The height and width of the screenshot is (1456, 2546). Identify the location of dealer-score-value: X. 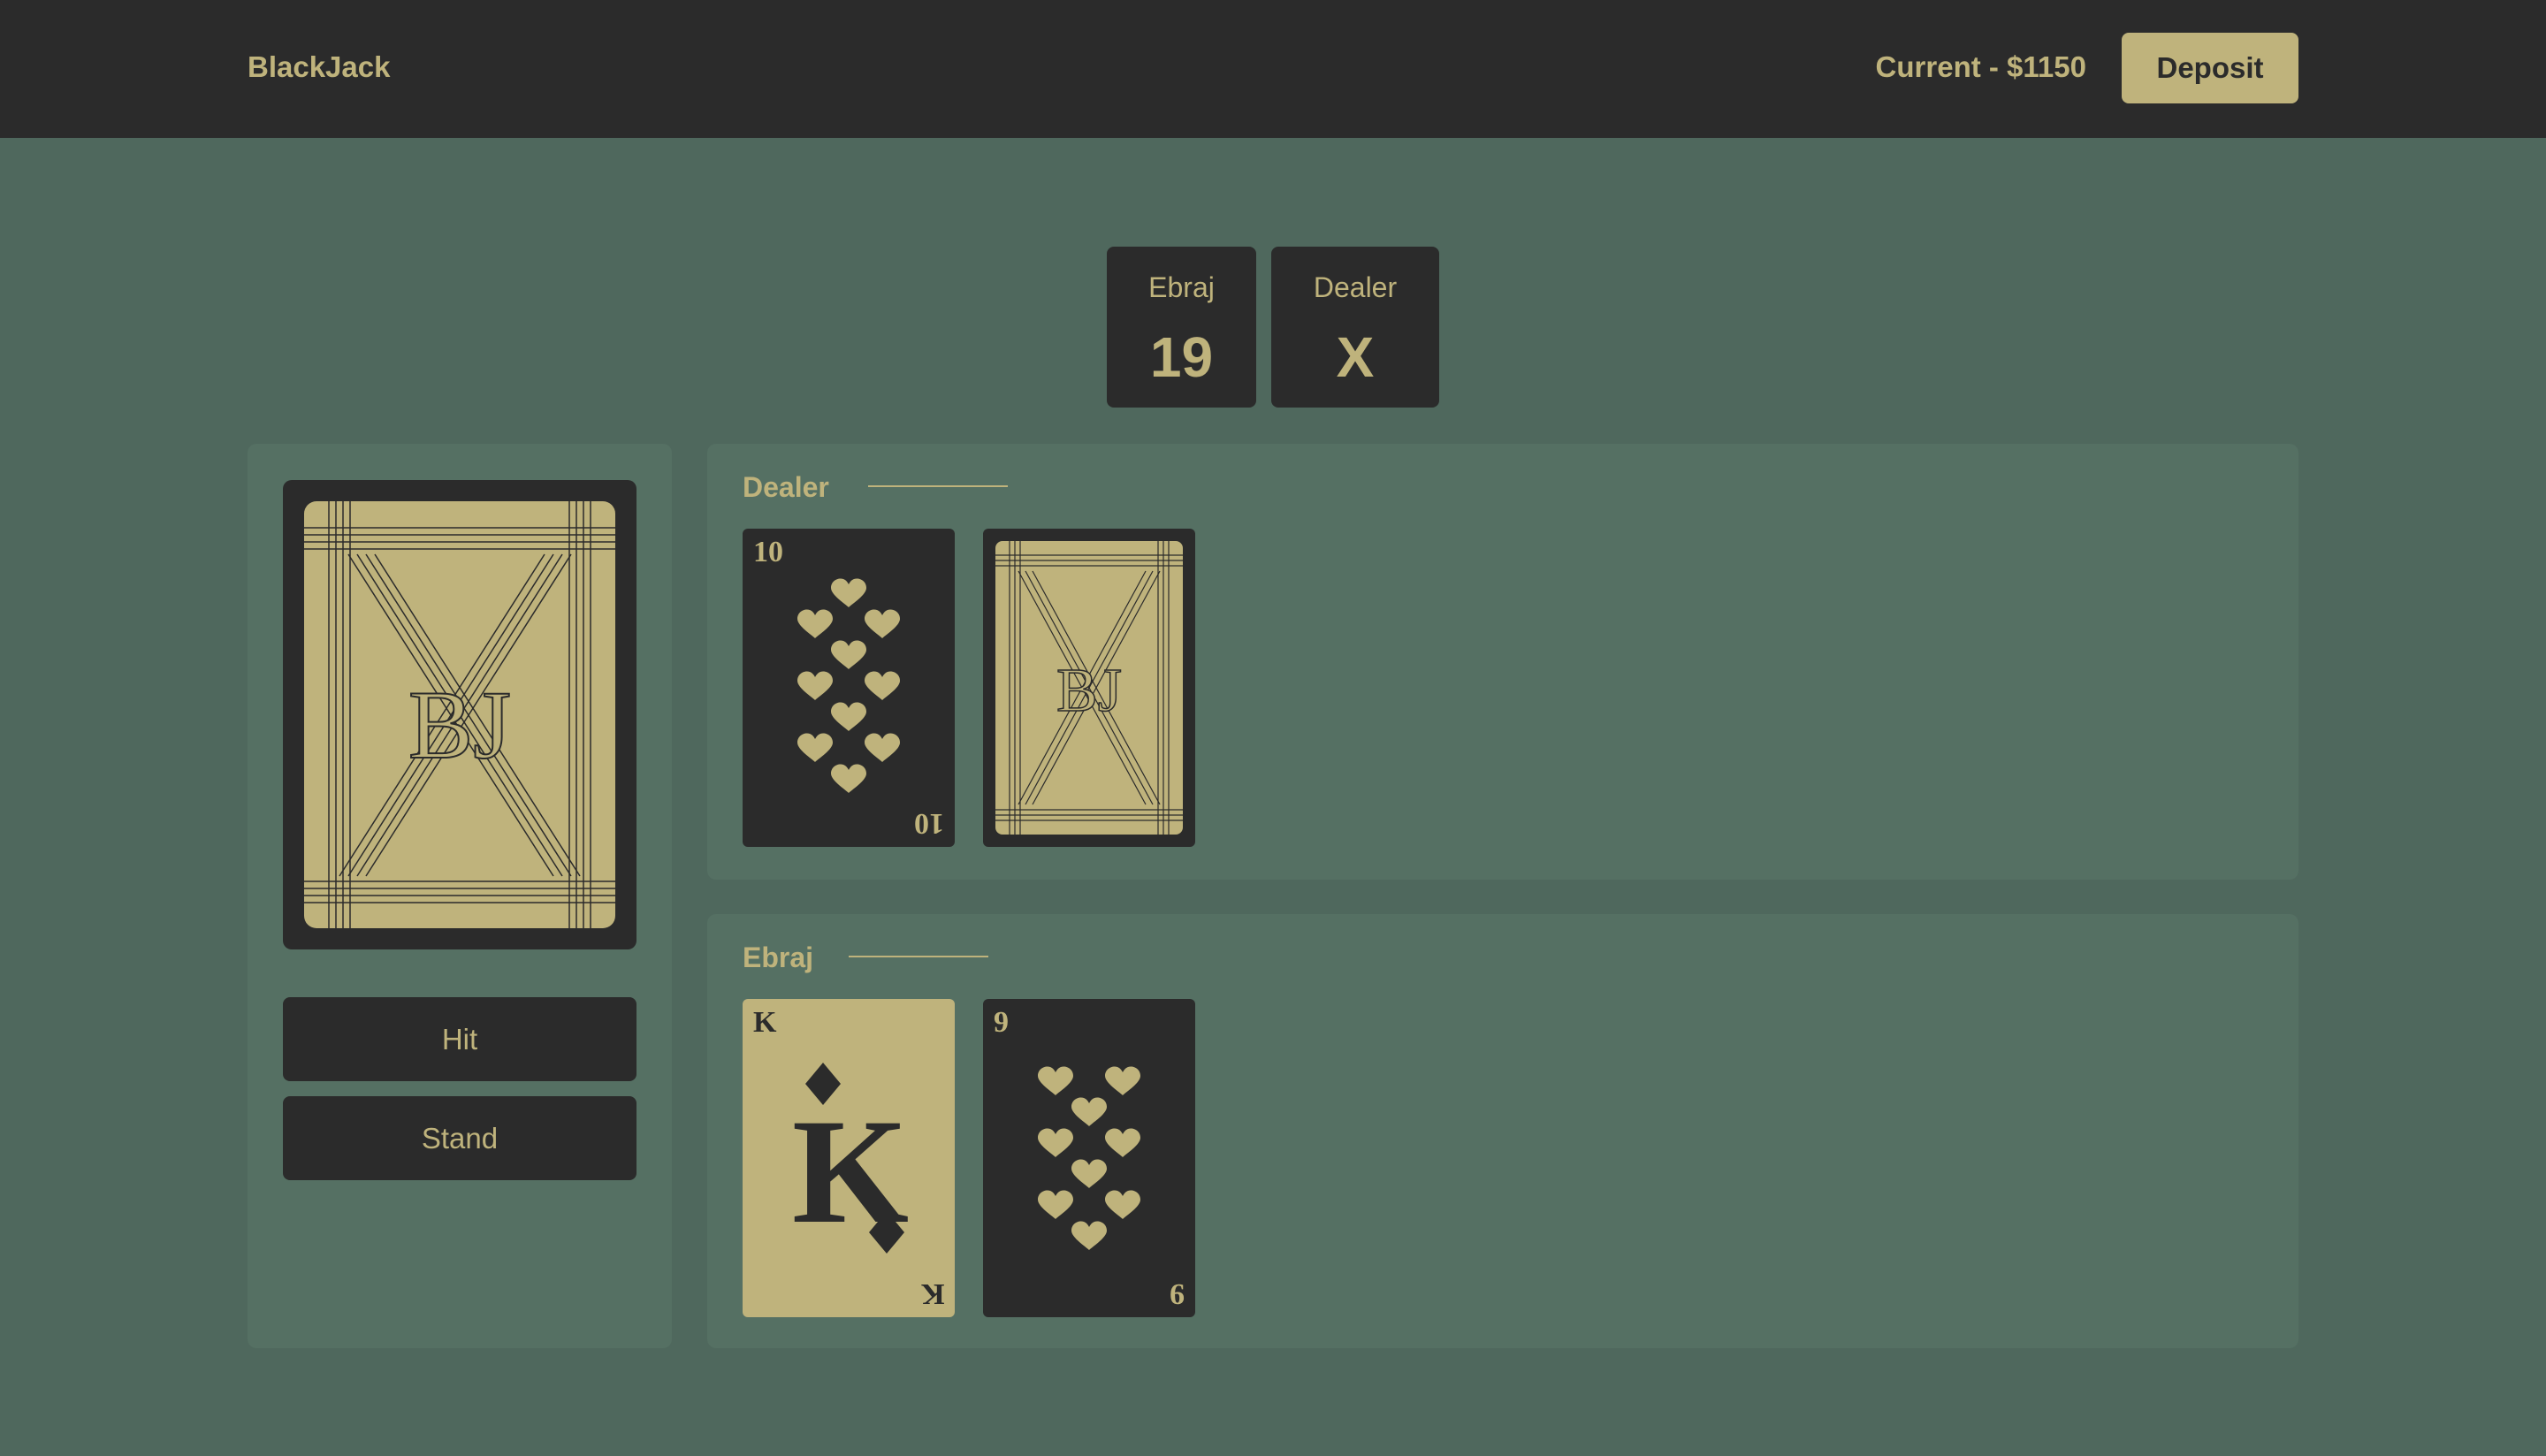
(1355, 357).